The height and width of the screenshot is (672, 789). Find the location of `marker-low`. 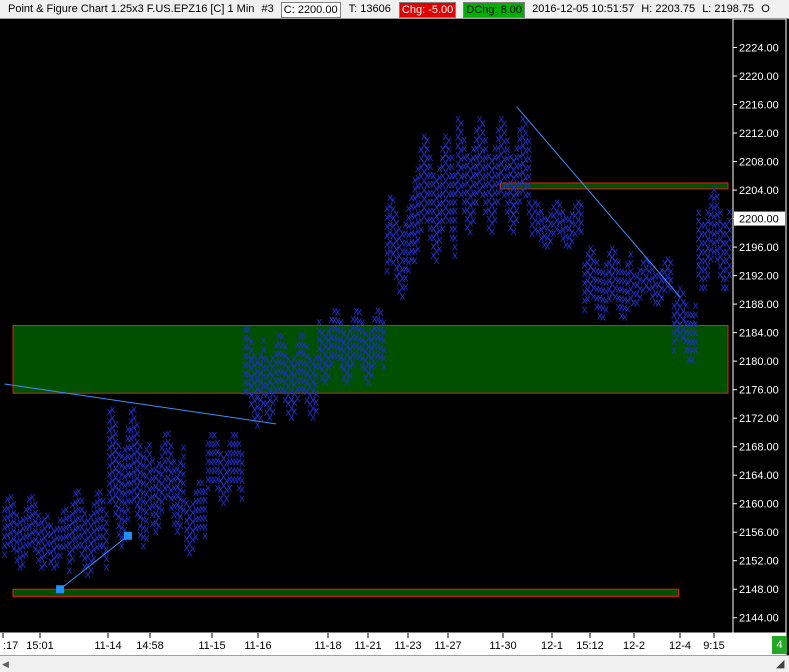

marker-low is located at coordinates (60, 589).